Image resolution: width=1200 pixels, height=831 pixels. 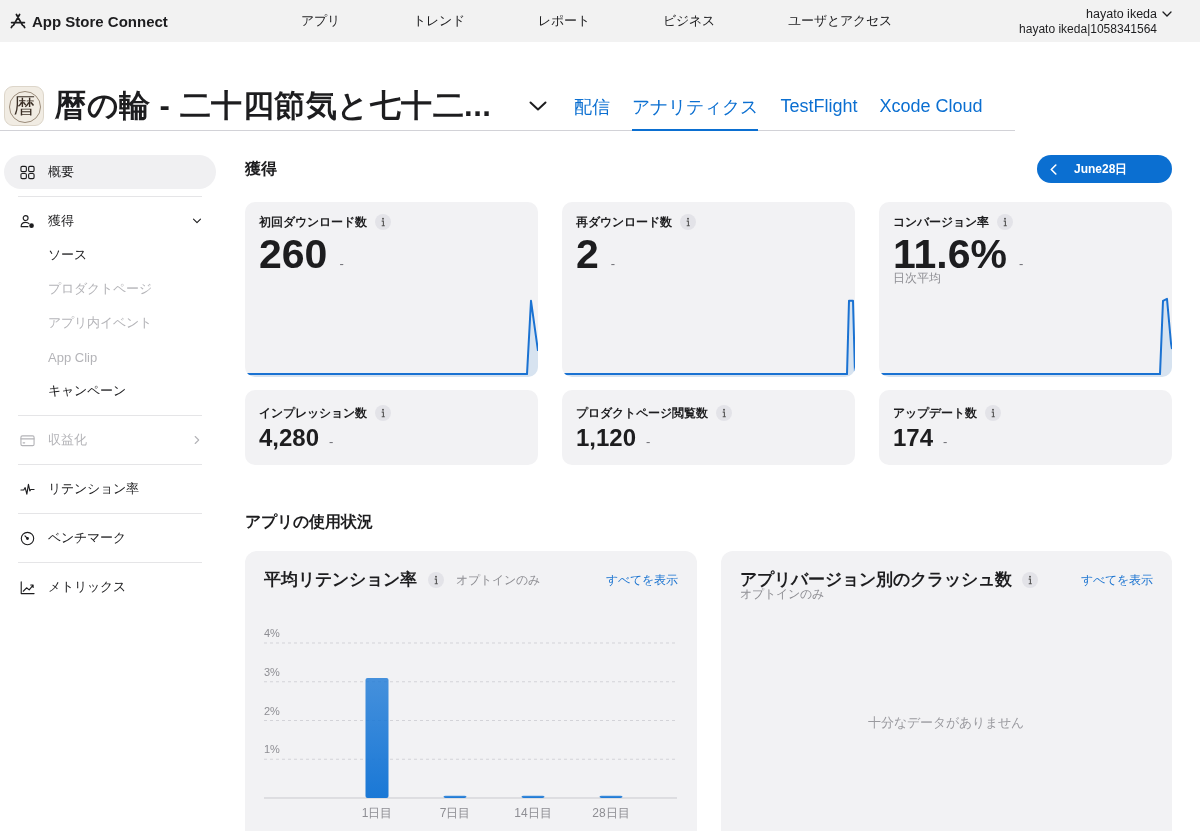 I want to click on metric-label: アップデート数, so click(x=935, y=413).